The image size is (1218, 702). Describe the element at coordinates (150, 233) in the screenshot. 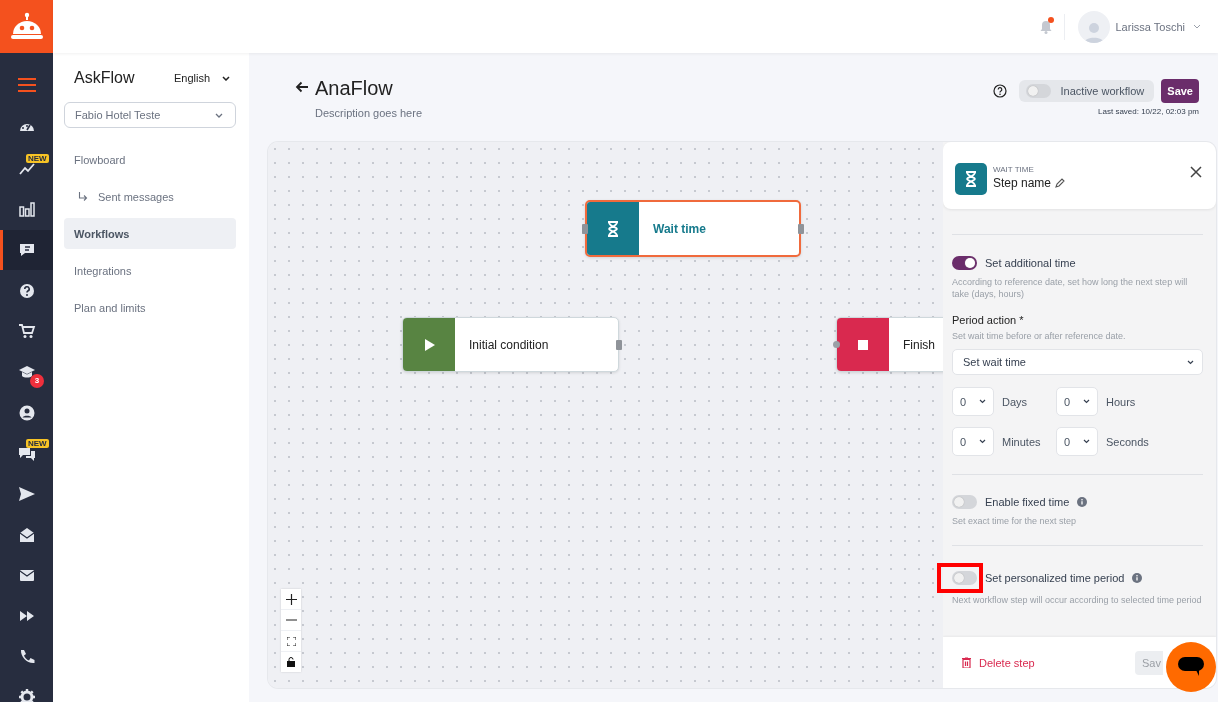

I see `sidebar-item: Workflows` at that location.